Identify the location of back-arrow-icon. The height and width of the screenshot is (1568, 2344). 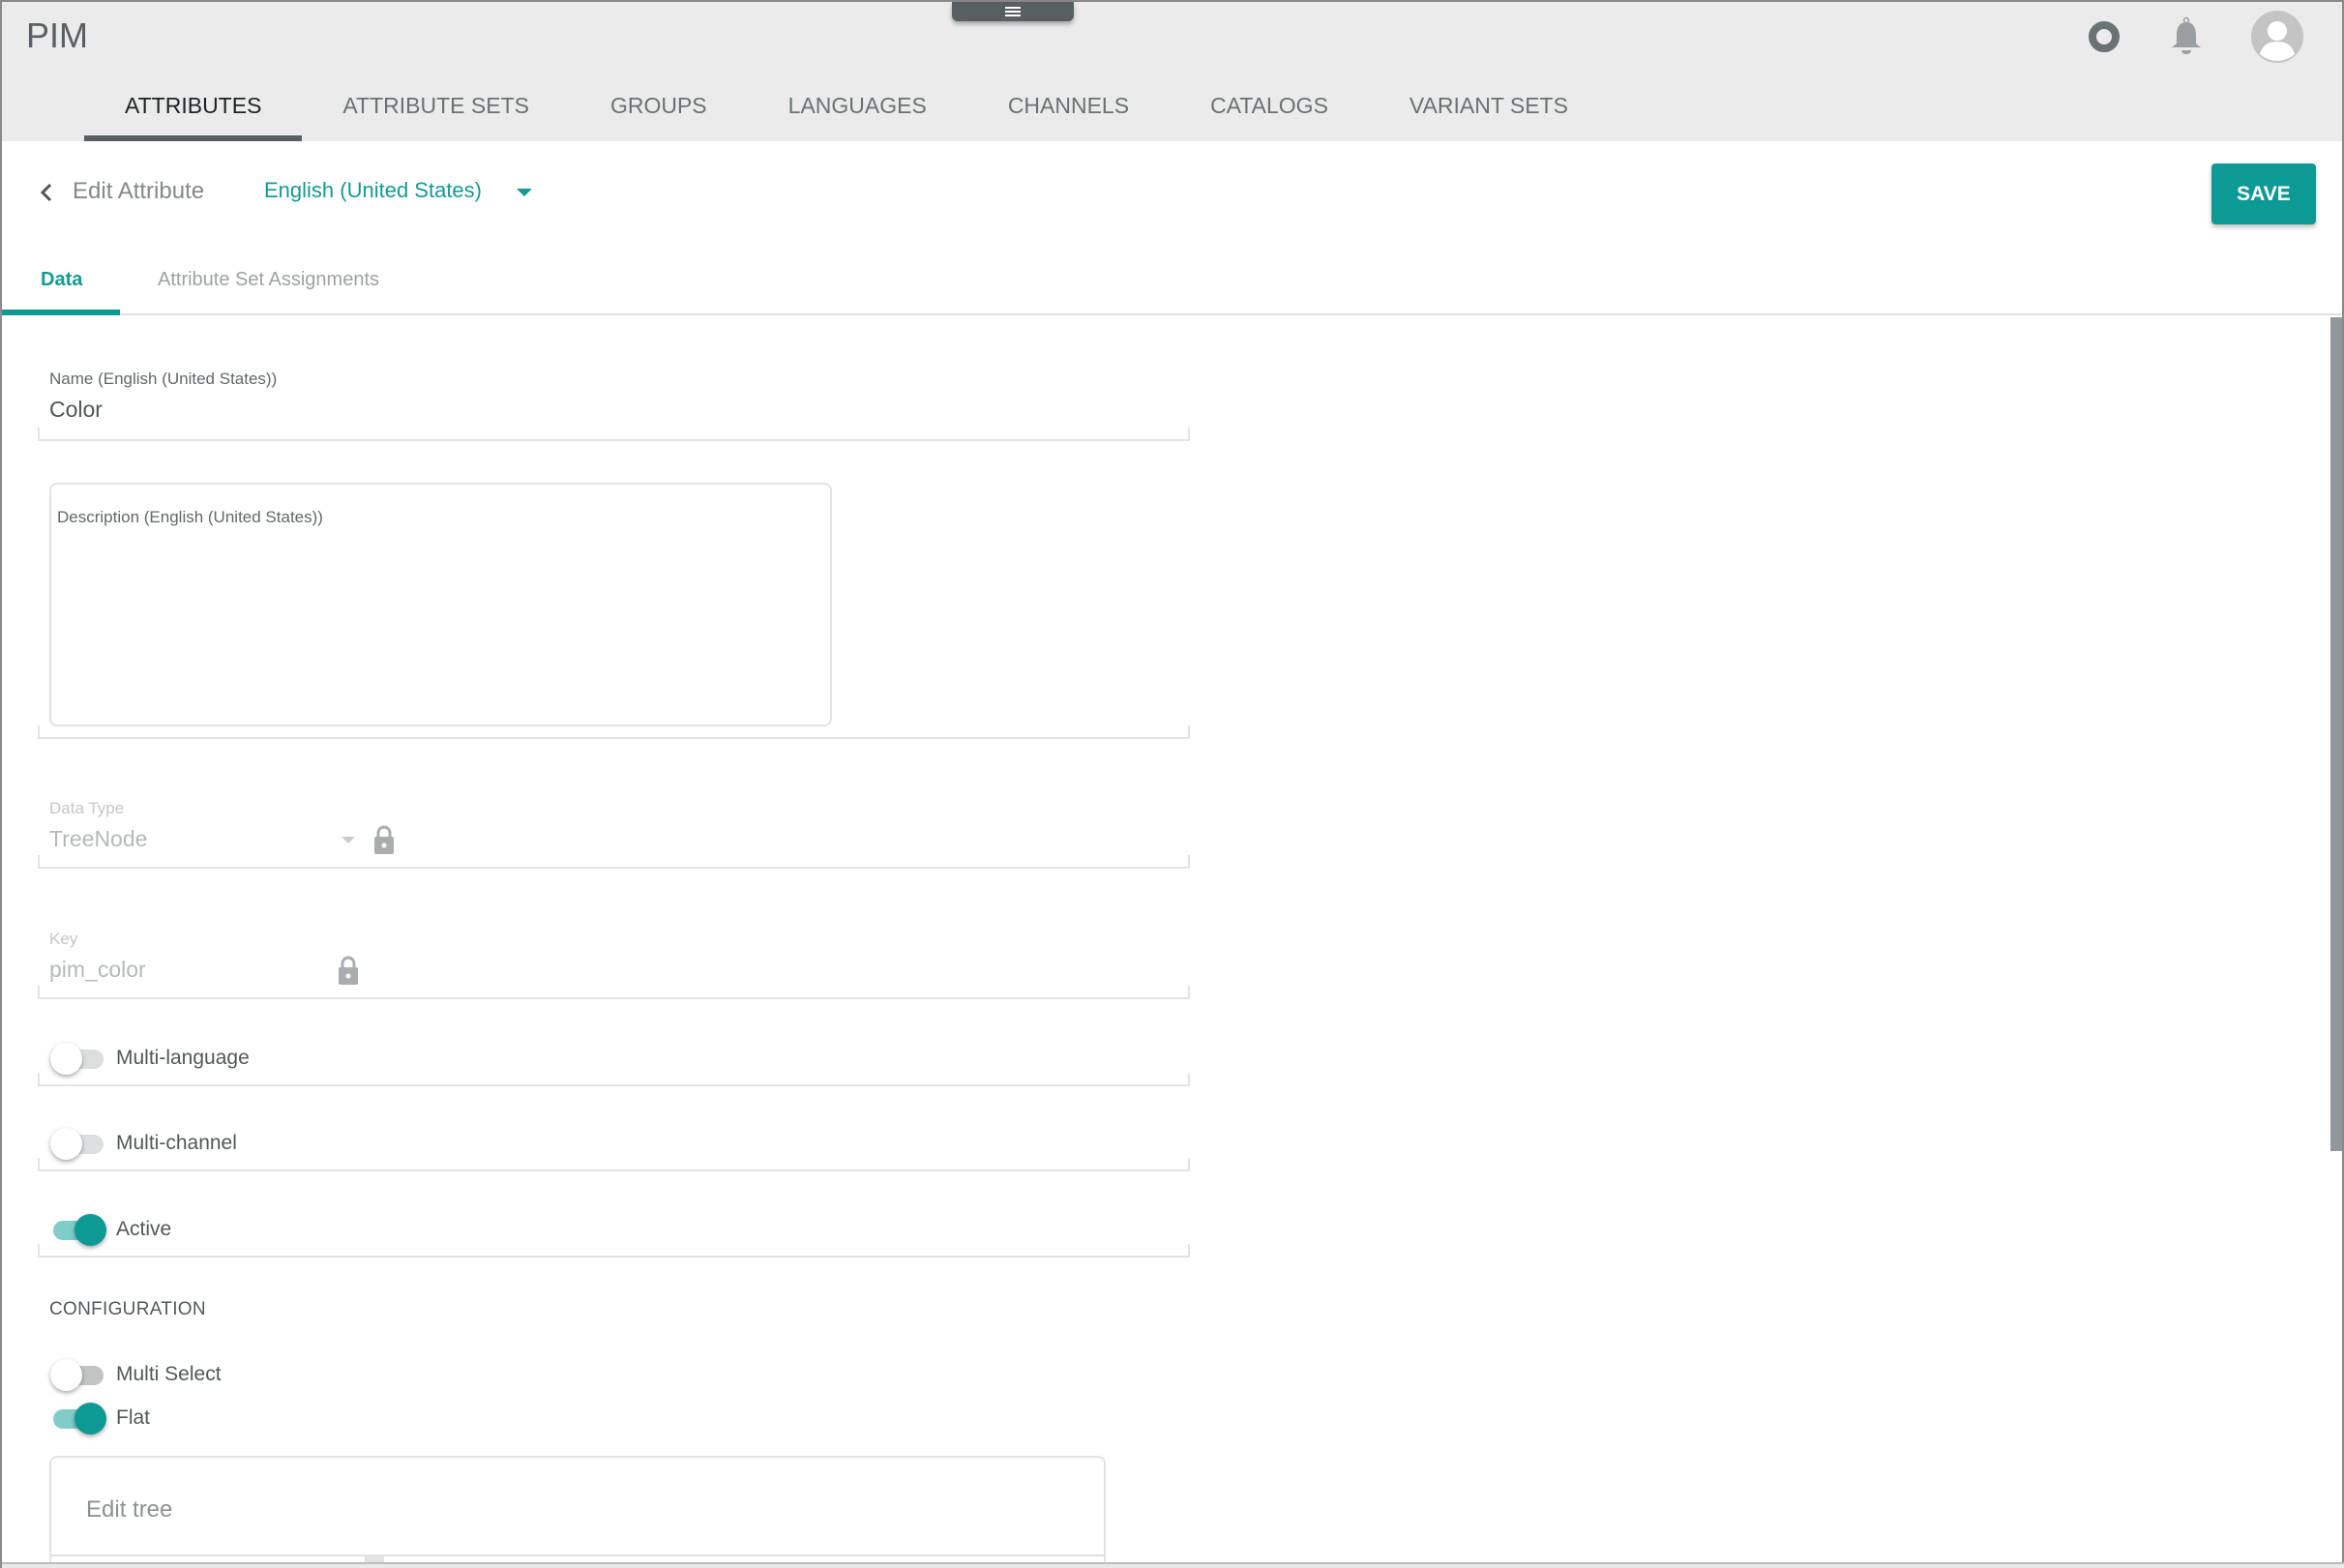
(46, 192).